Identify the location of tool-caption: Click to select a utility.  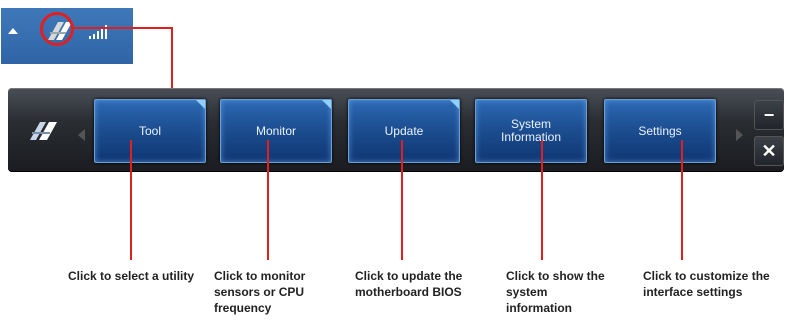
(131, 276).